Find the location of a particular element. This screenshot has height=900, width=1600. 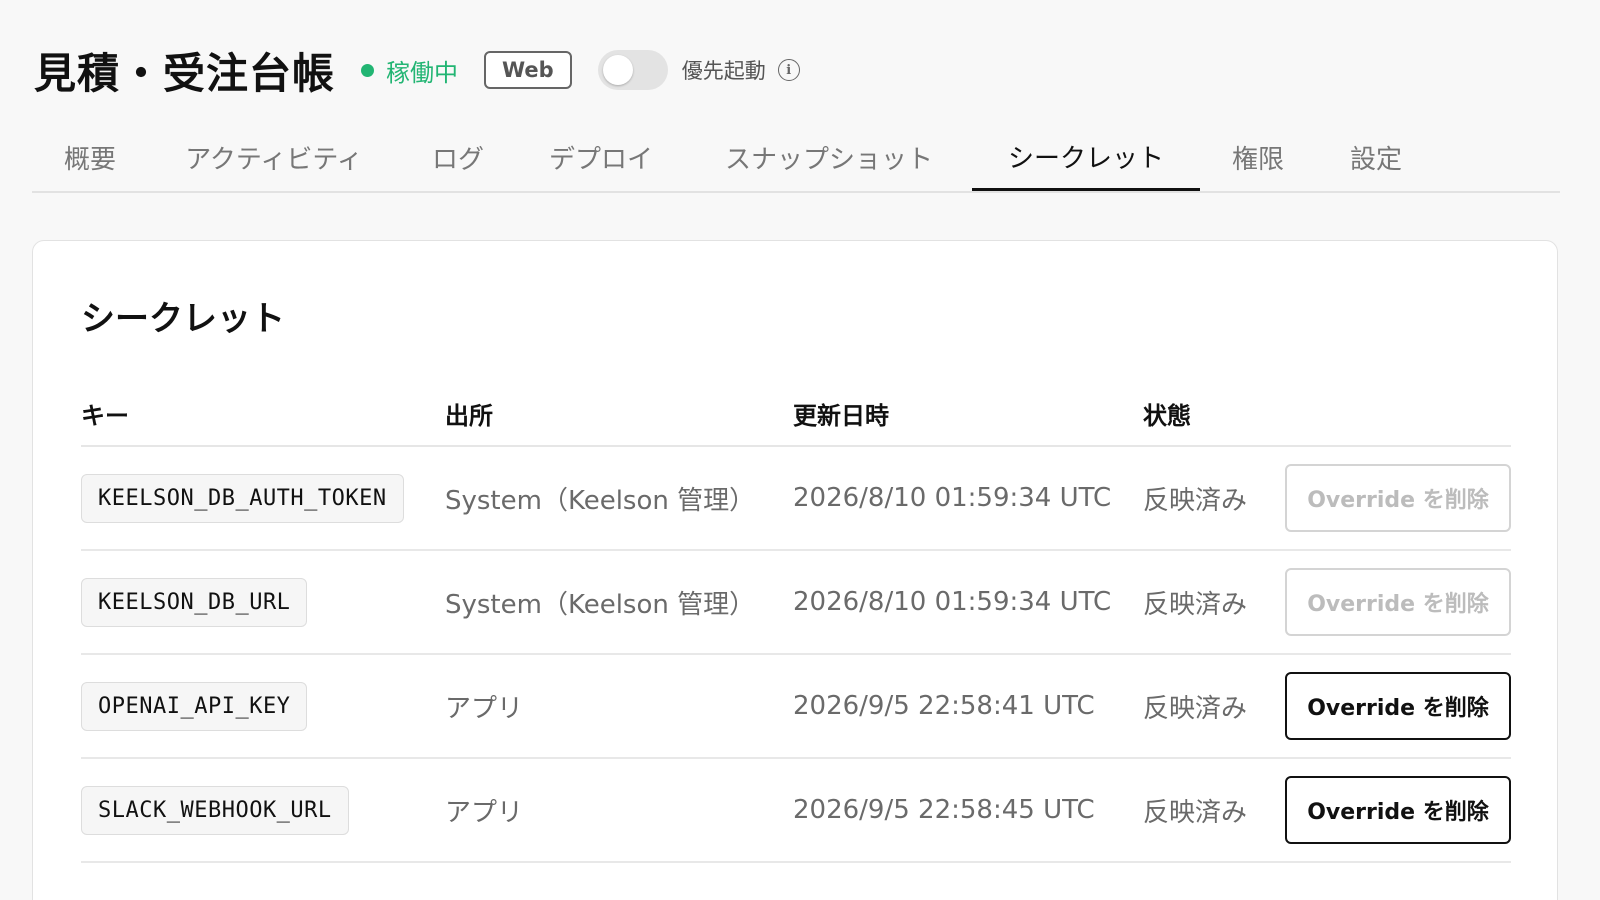

tab-settings: 設定 is located at coordinates (1376, 157).